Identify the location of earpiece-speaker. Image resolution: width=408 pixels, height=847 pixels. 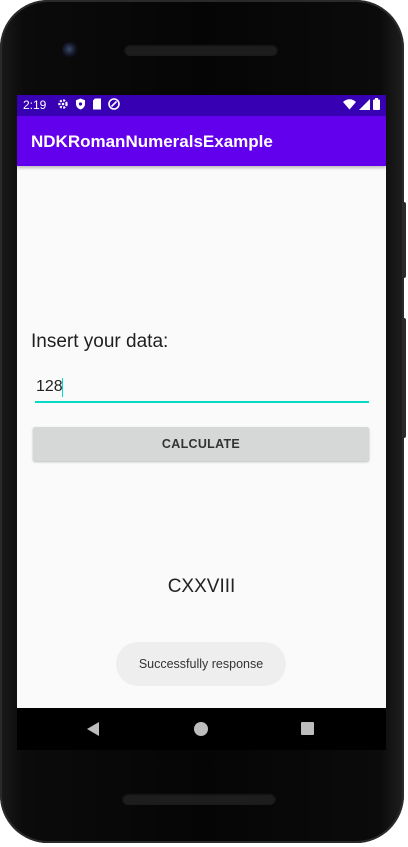
(201, 50).